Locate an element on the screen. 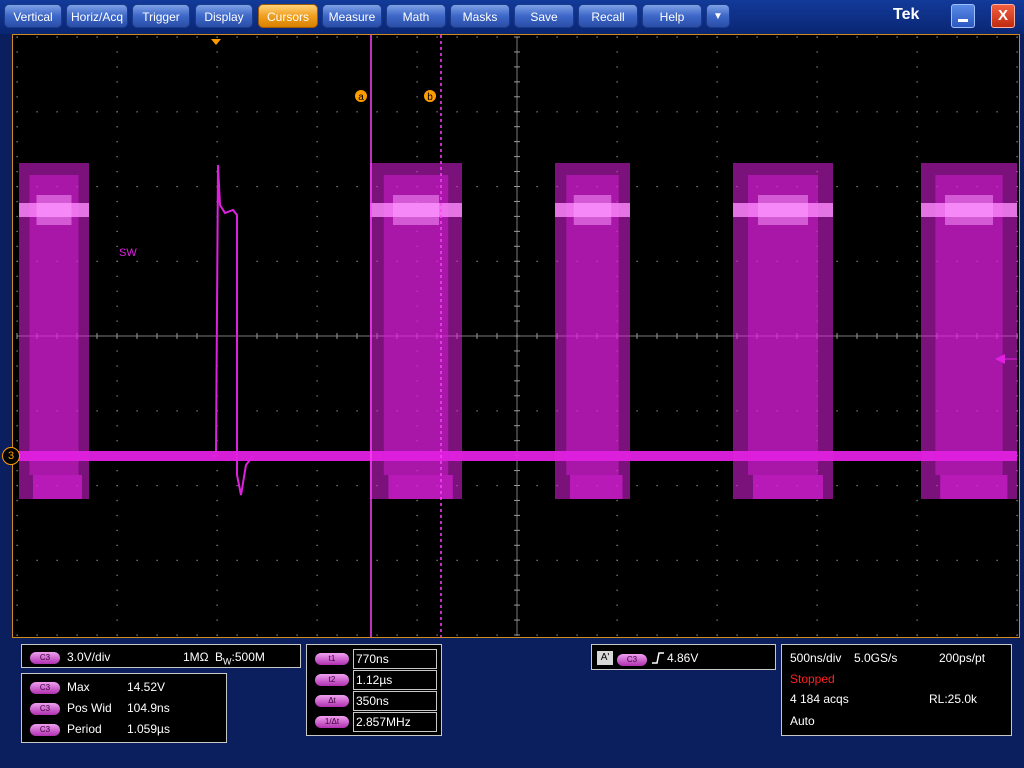 The image size is (1024, 768). measurement-name: Period is located at coordinates (84, 729).